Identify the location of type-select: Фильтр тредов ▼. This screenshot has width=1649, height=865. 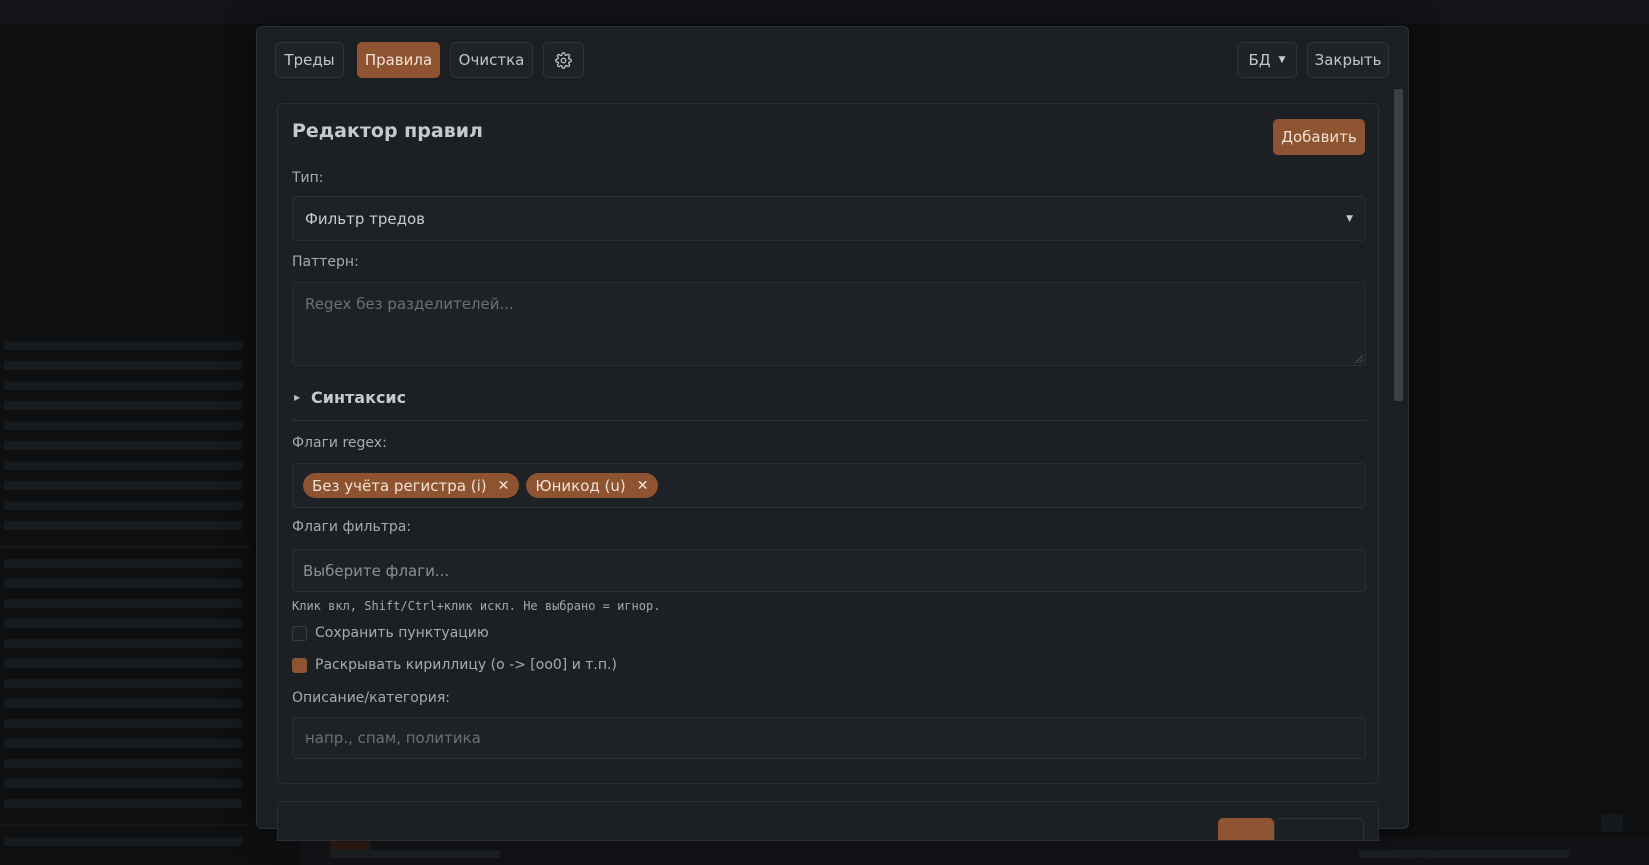
(829, 218).